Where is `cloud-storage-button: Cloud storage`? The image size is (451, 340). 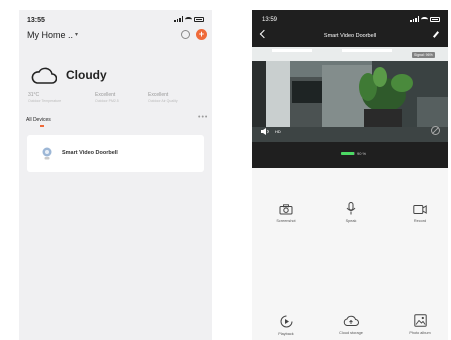
cloud-storage-button: Cloud storage is located at coordinates (351, 325).